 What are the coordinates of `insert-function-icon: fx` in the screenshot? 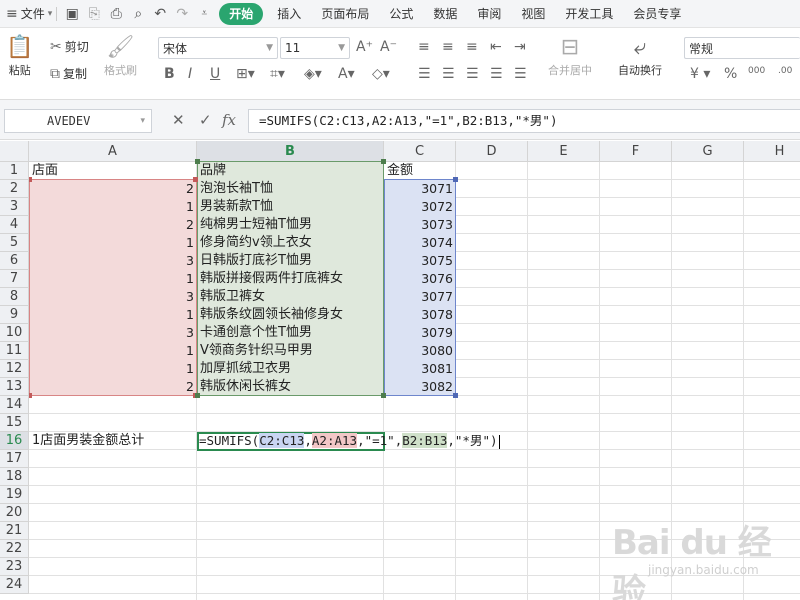 It's located at (229, 120).